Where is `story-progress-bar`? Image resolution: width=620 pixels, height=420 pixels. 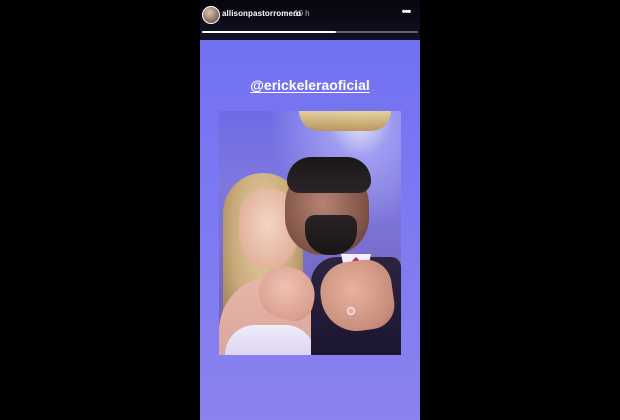
story-progress-bar is located at coordinates (310, 32).